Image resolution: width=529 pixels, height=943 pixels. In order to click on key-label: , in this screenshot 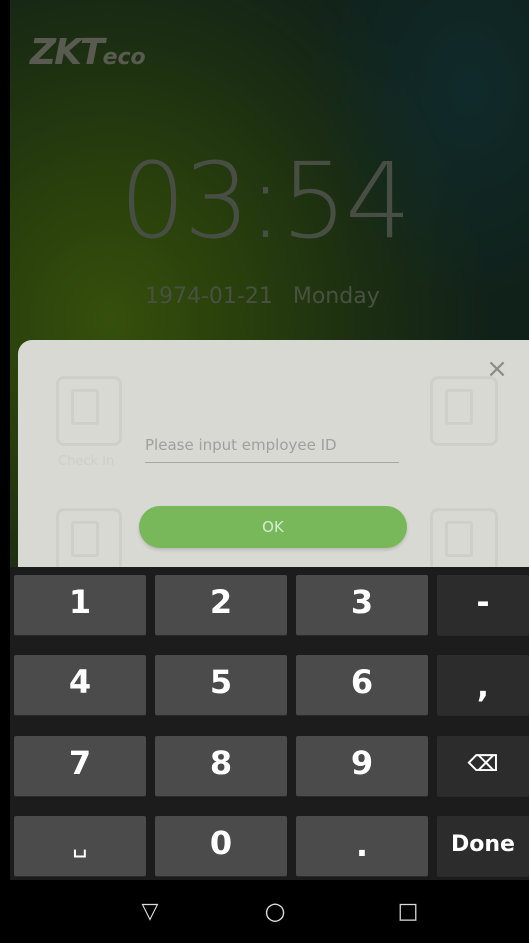, I will do `click(483, 686)`.